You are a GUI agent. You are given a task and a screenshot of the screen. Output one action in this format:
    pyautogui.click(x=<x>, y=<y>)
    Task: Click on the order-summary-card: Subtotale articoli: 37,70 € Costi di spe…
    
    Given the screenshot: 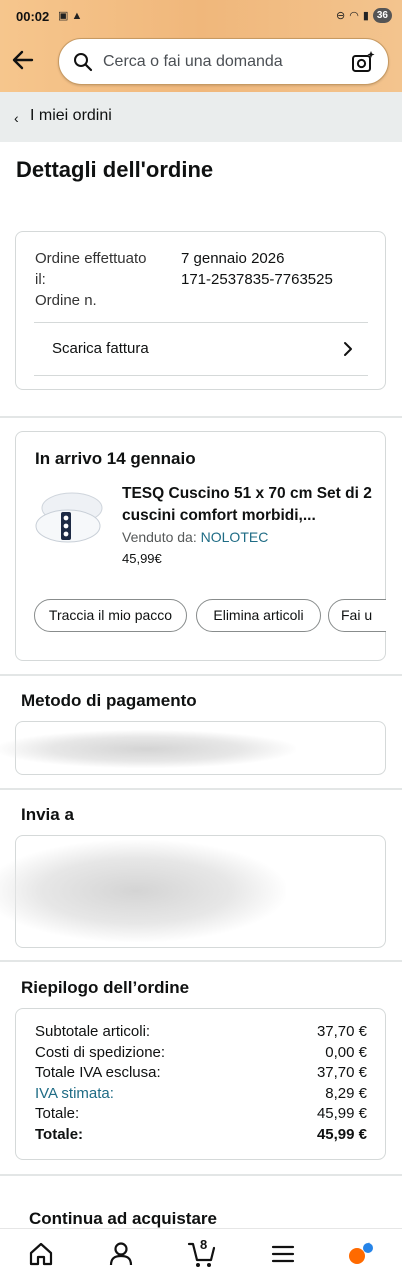 What is the action you would take?
    pyautogui.click(x=200, y=1084)
    